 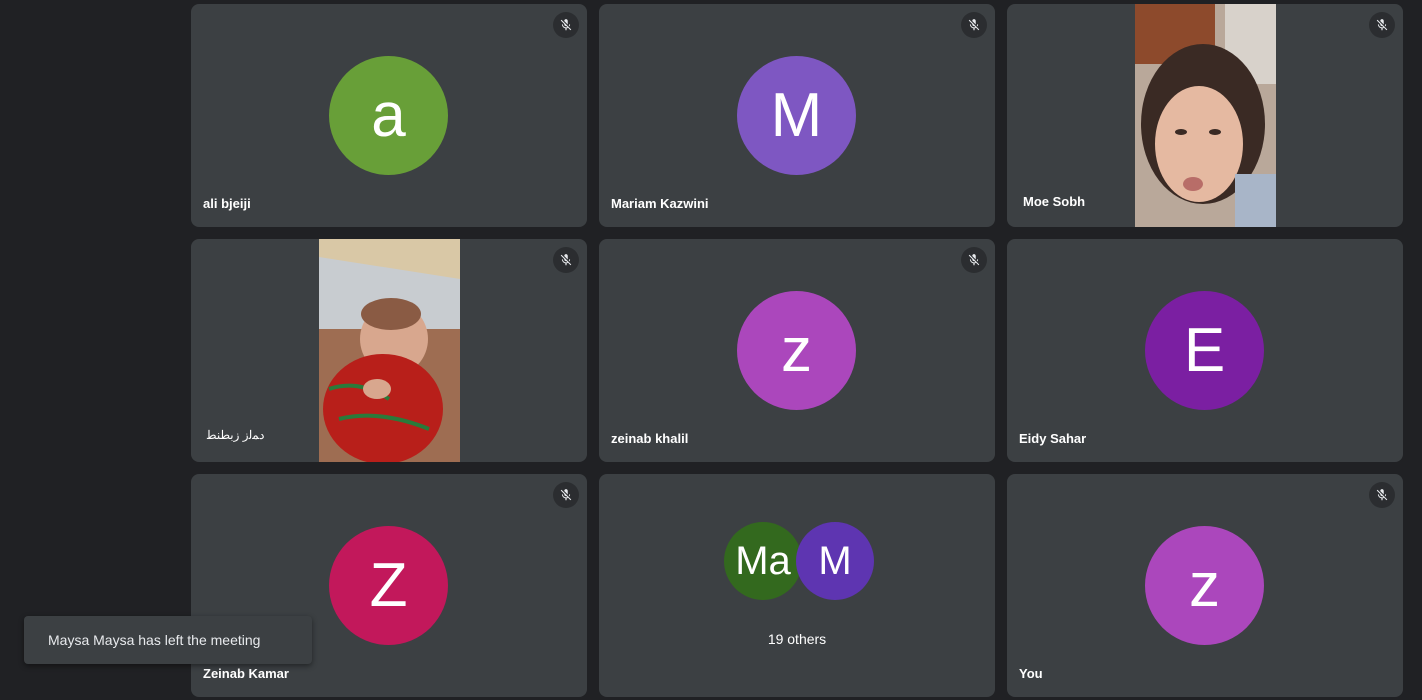 I want to click on participant-name: zeinab khalil, so click(x=650, y=438).